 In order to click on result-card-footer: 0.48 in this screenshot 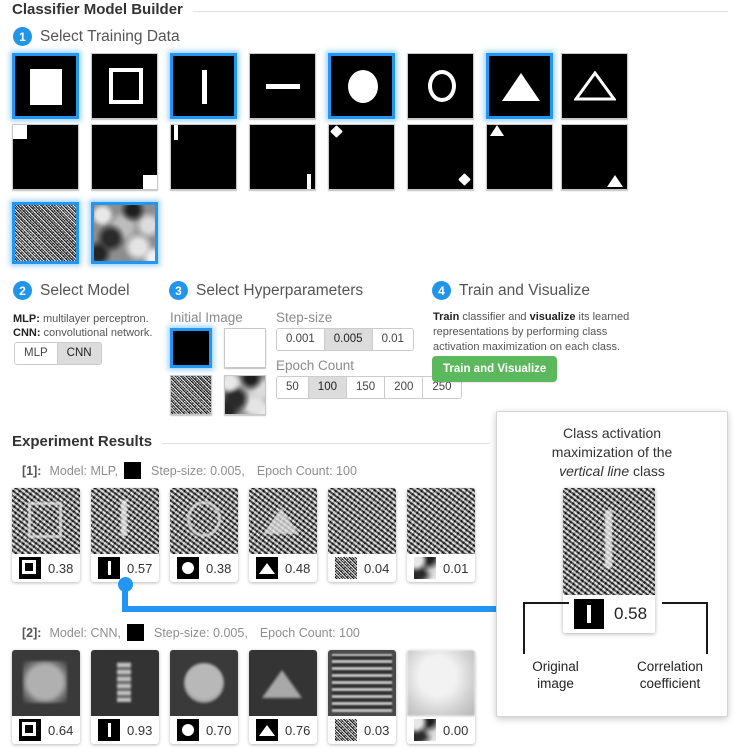, I will do `click(283, 568)`.